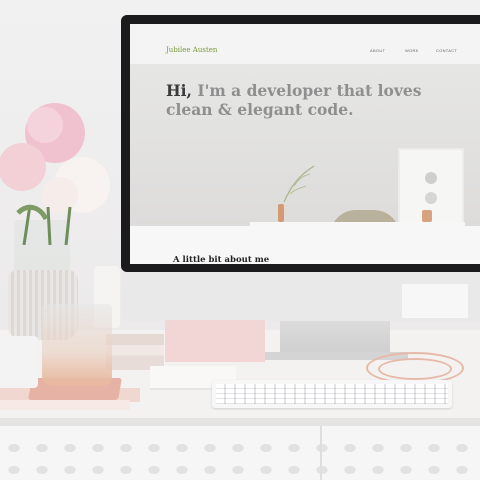  I want to click on site-brand: Jubilee Austen, so click(191, 50).